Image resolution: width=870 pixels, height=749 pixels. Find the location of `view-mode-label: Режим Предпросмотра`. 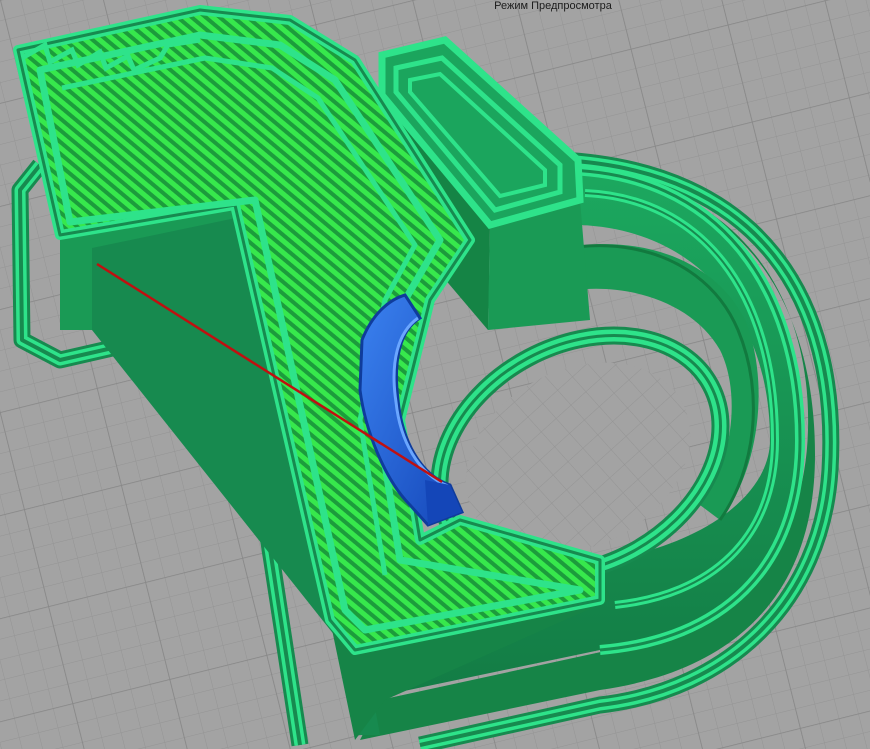

view-mode-label: Режим Предпросмотра is located at coordinates (553, 6).